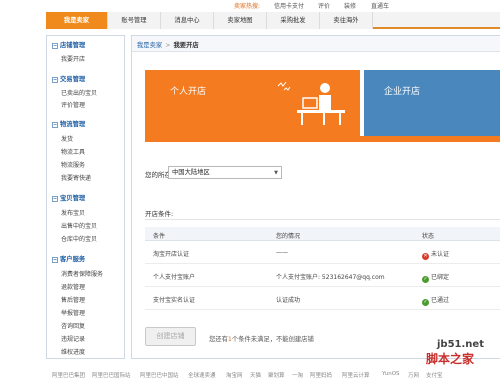 Image resolution: width=500 pixels, height=380 pixels. I want to click on breadcrumb: 我是卖家 > 我要开店, so click(168, 44).